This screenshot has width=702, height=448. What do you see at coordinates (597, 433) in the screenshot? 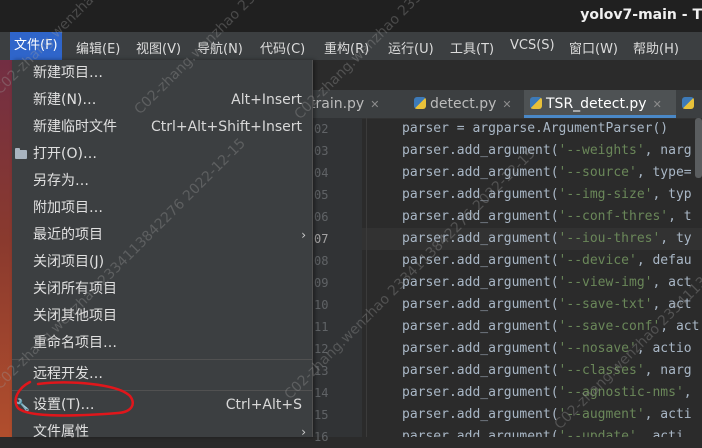
I see `string-literal: '--update'` at bounding box center [597, 433].